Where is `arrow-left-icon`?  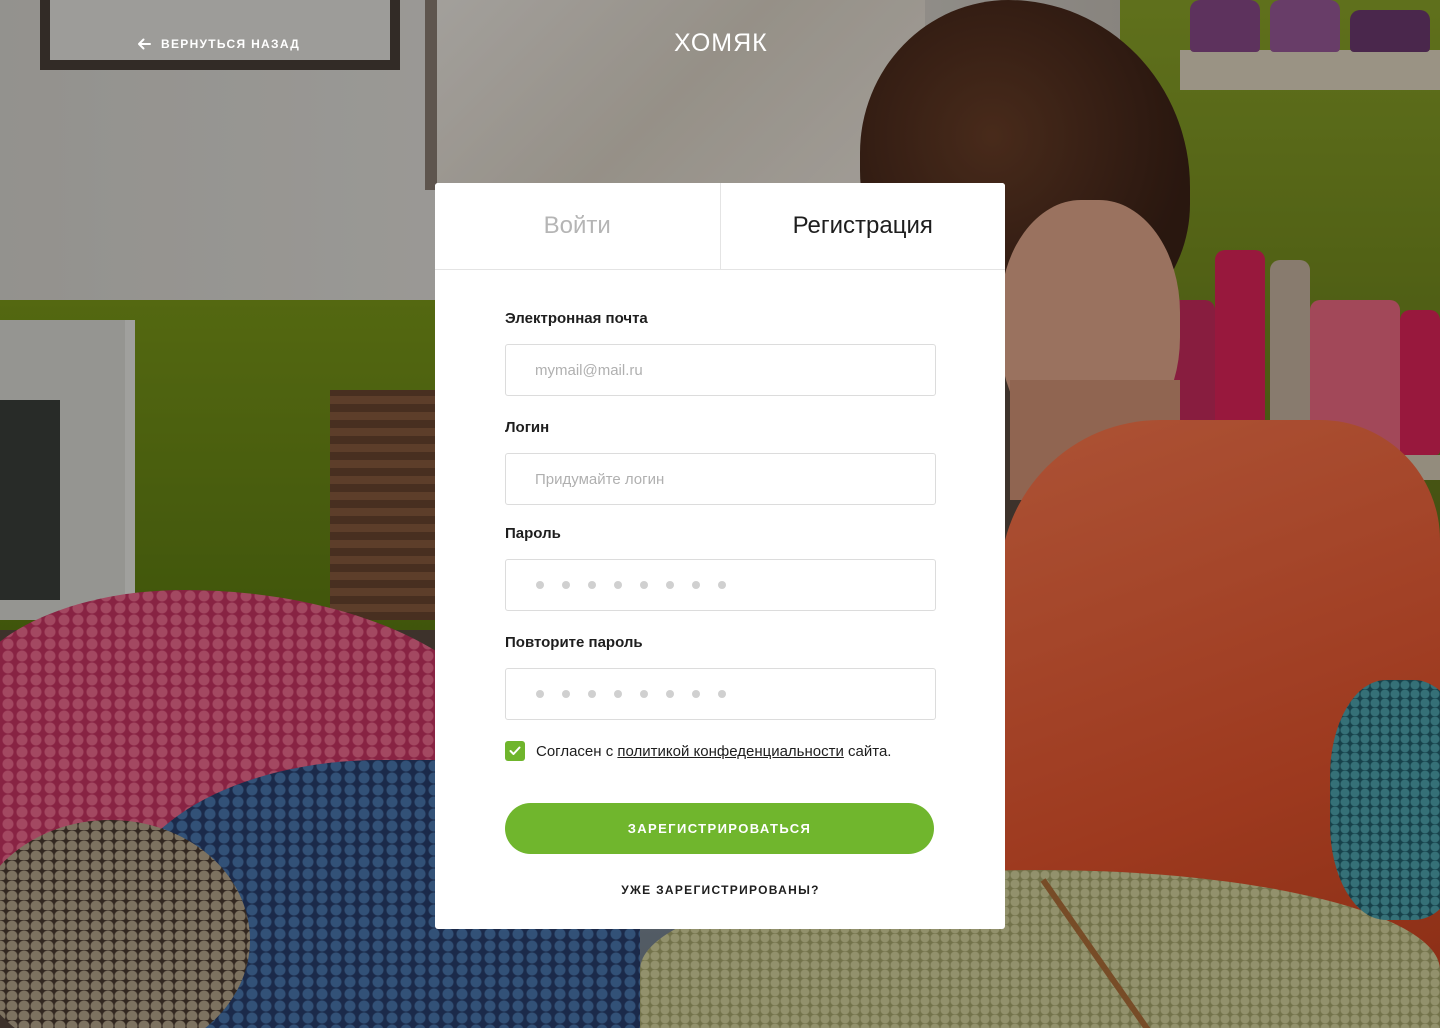
arrow-left-icon is located at coordinates (144, 44).